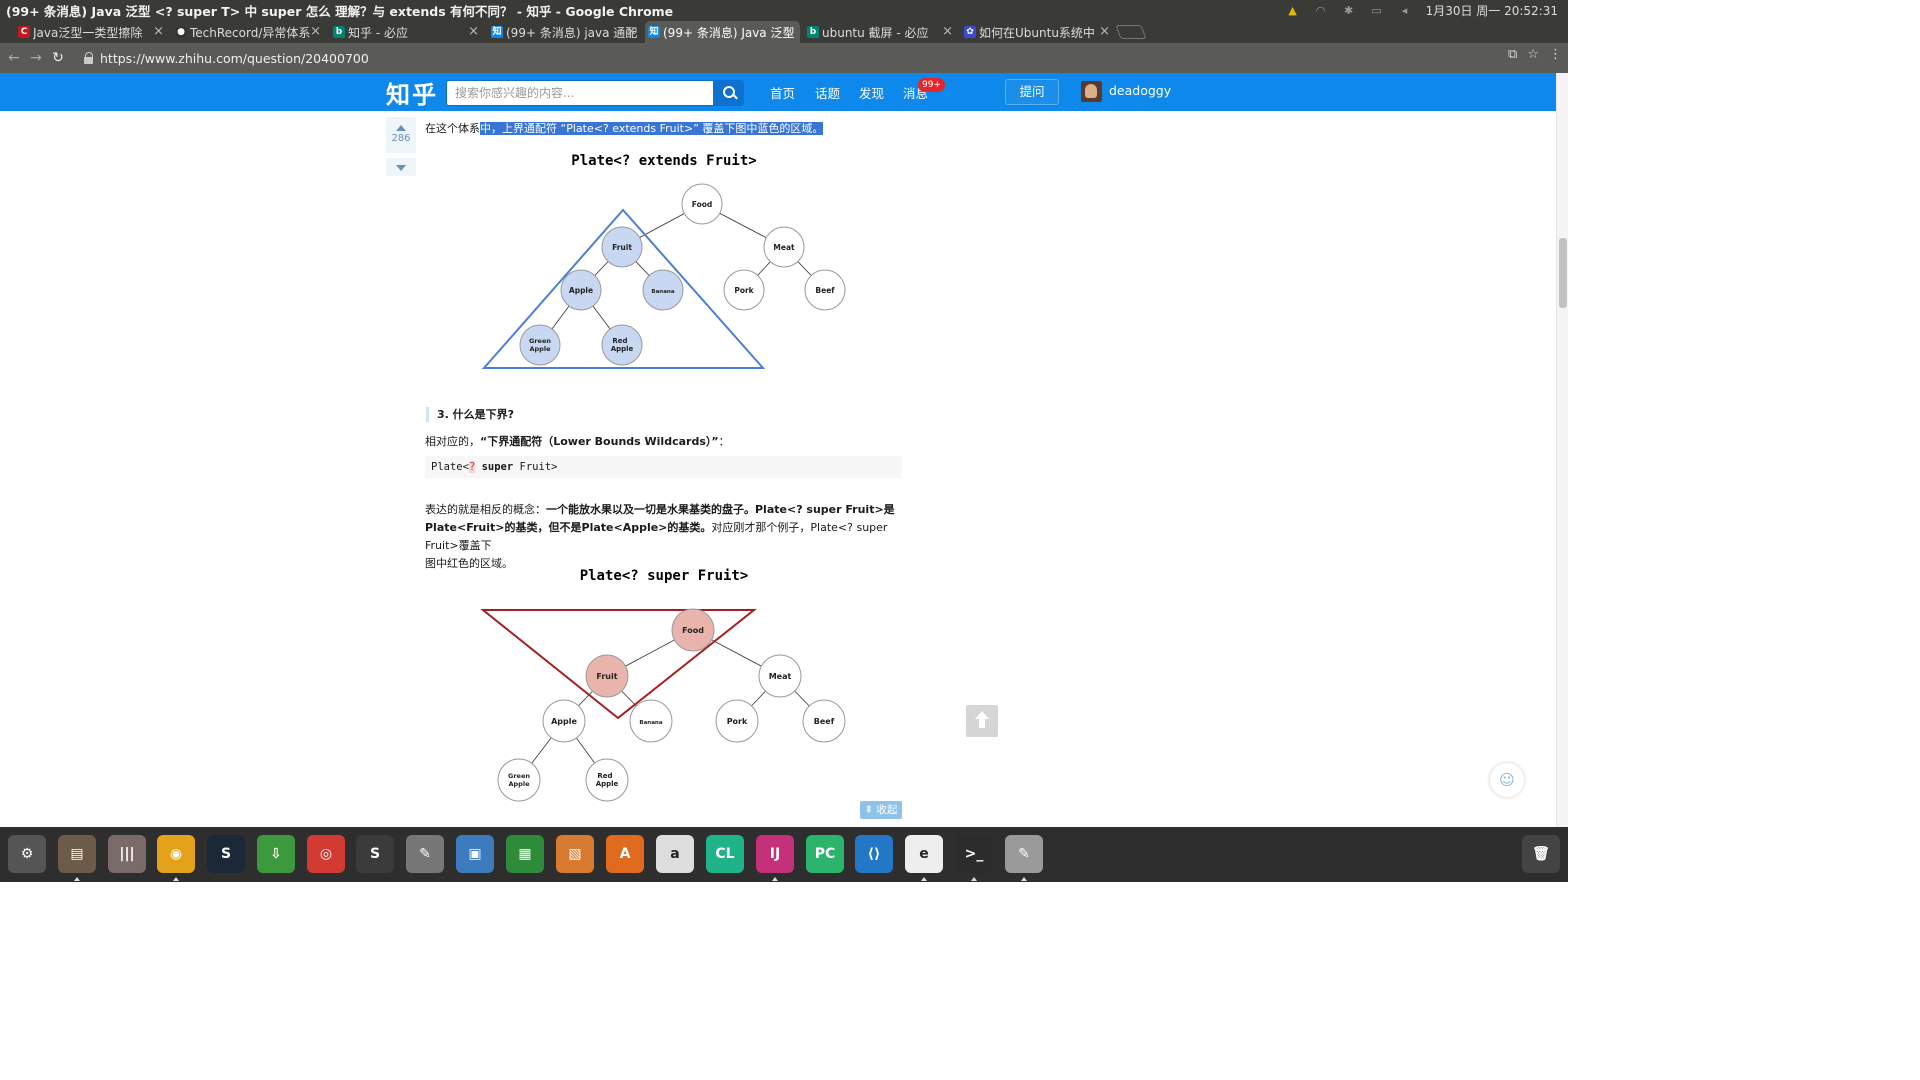 This screenshot has height=1080, width=1920. Describe the element at coordinates (775, 854) in the screenshot. I see `intellij-icon: IJ` at that location.